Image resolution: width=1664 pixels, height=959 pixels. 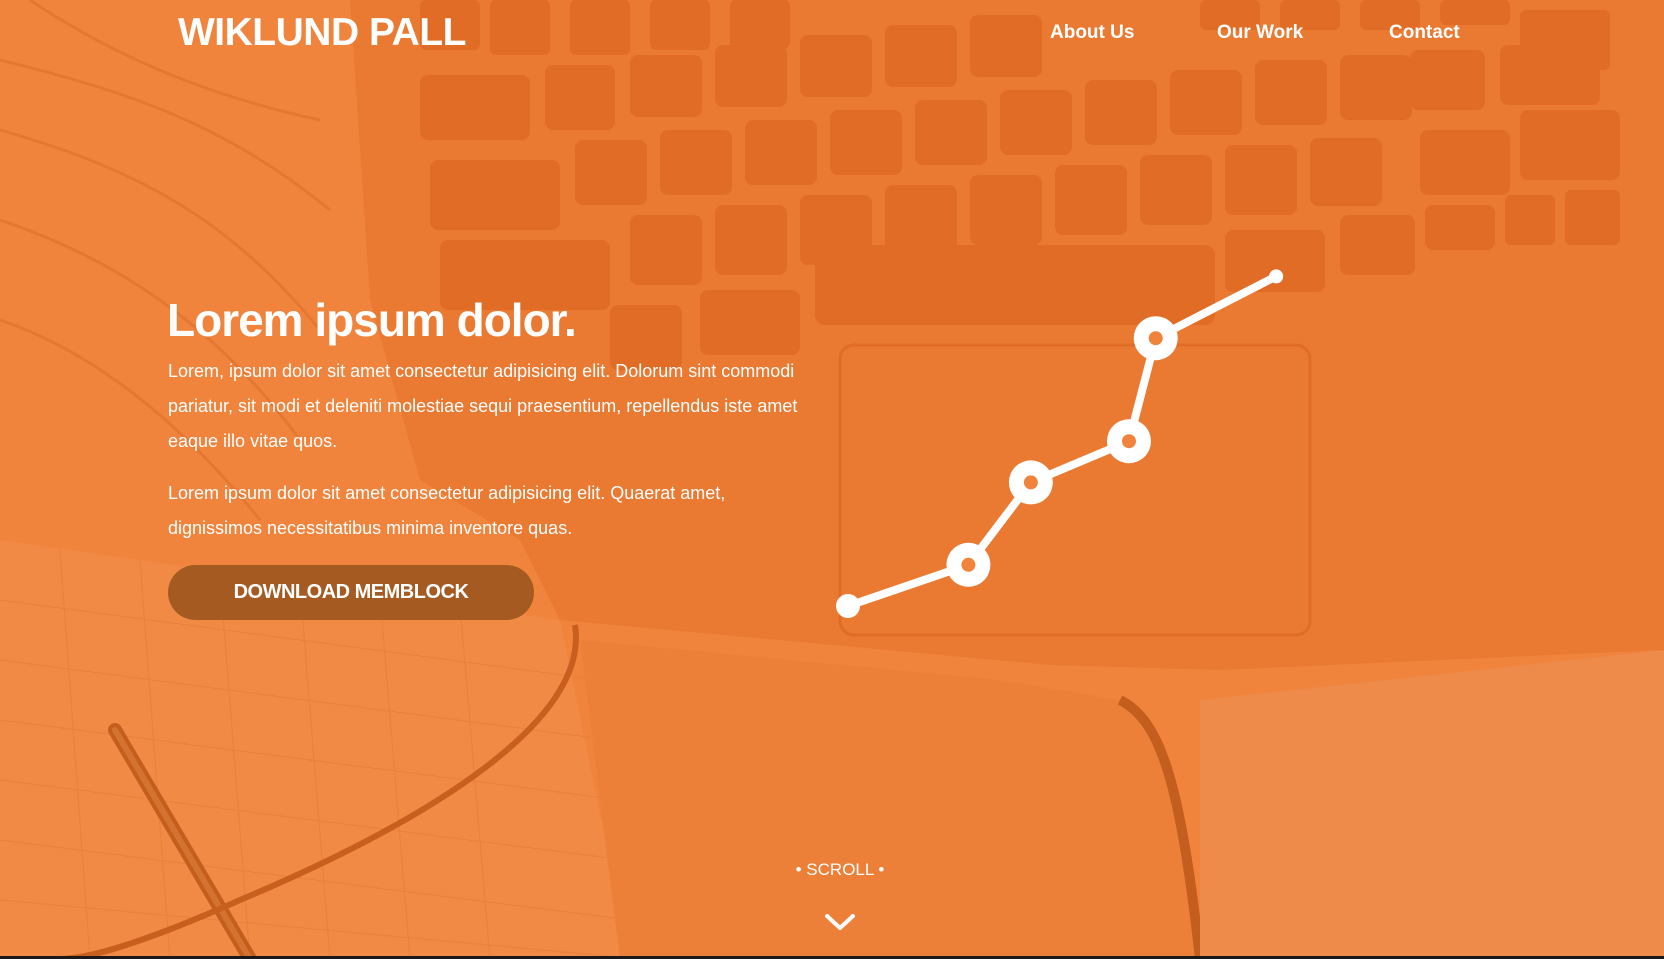 I want to click on hero-headline: Lorem ipsum dolor., so click(x=372, y=320).